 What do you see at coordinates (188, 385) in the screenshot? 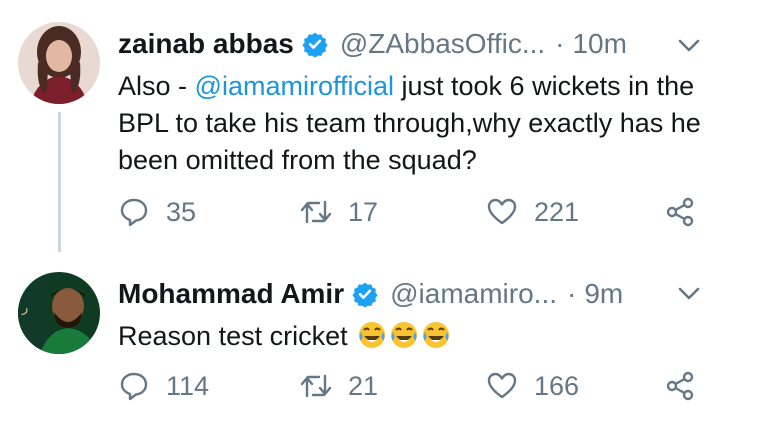
I see `reply-count: 114` at bounding box center [188, 385].